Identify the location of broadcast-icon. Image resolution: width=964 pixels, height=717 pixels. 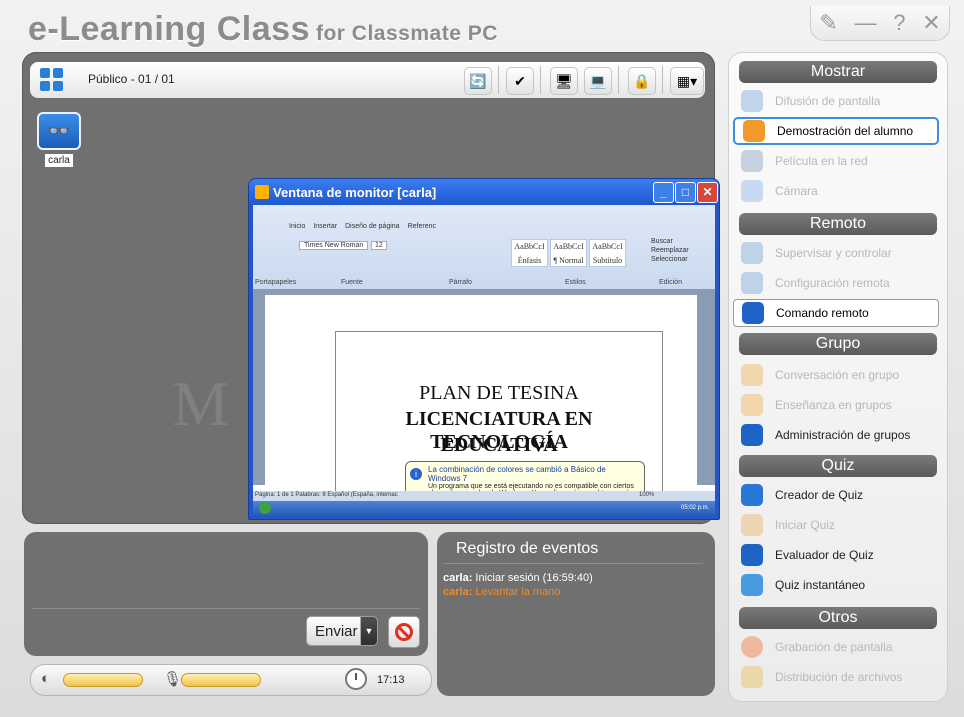
(752, 101).